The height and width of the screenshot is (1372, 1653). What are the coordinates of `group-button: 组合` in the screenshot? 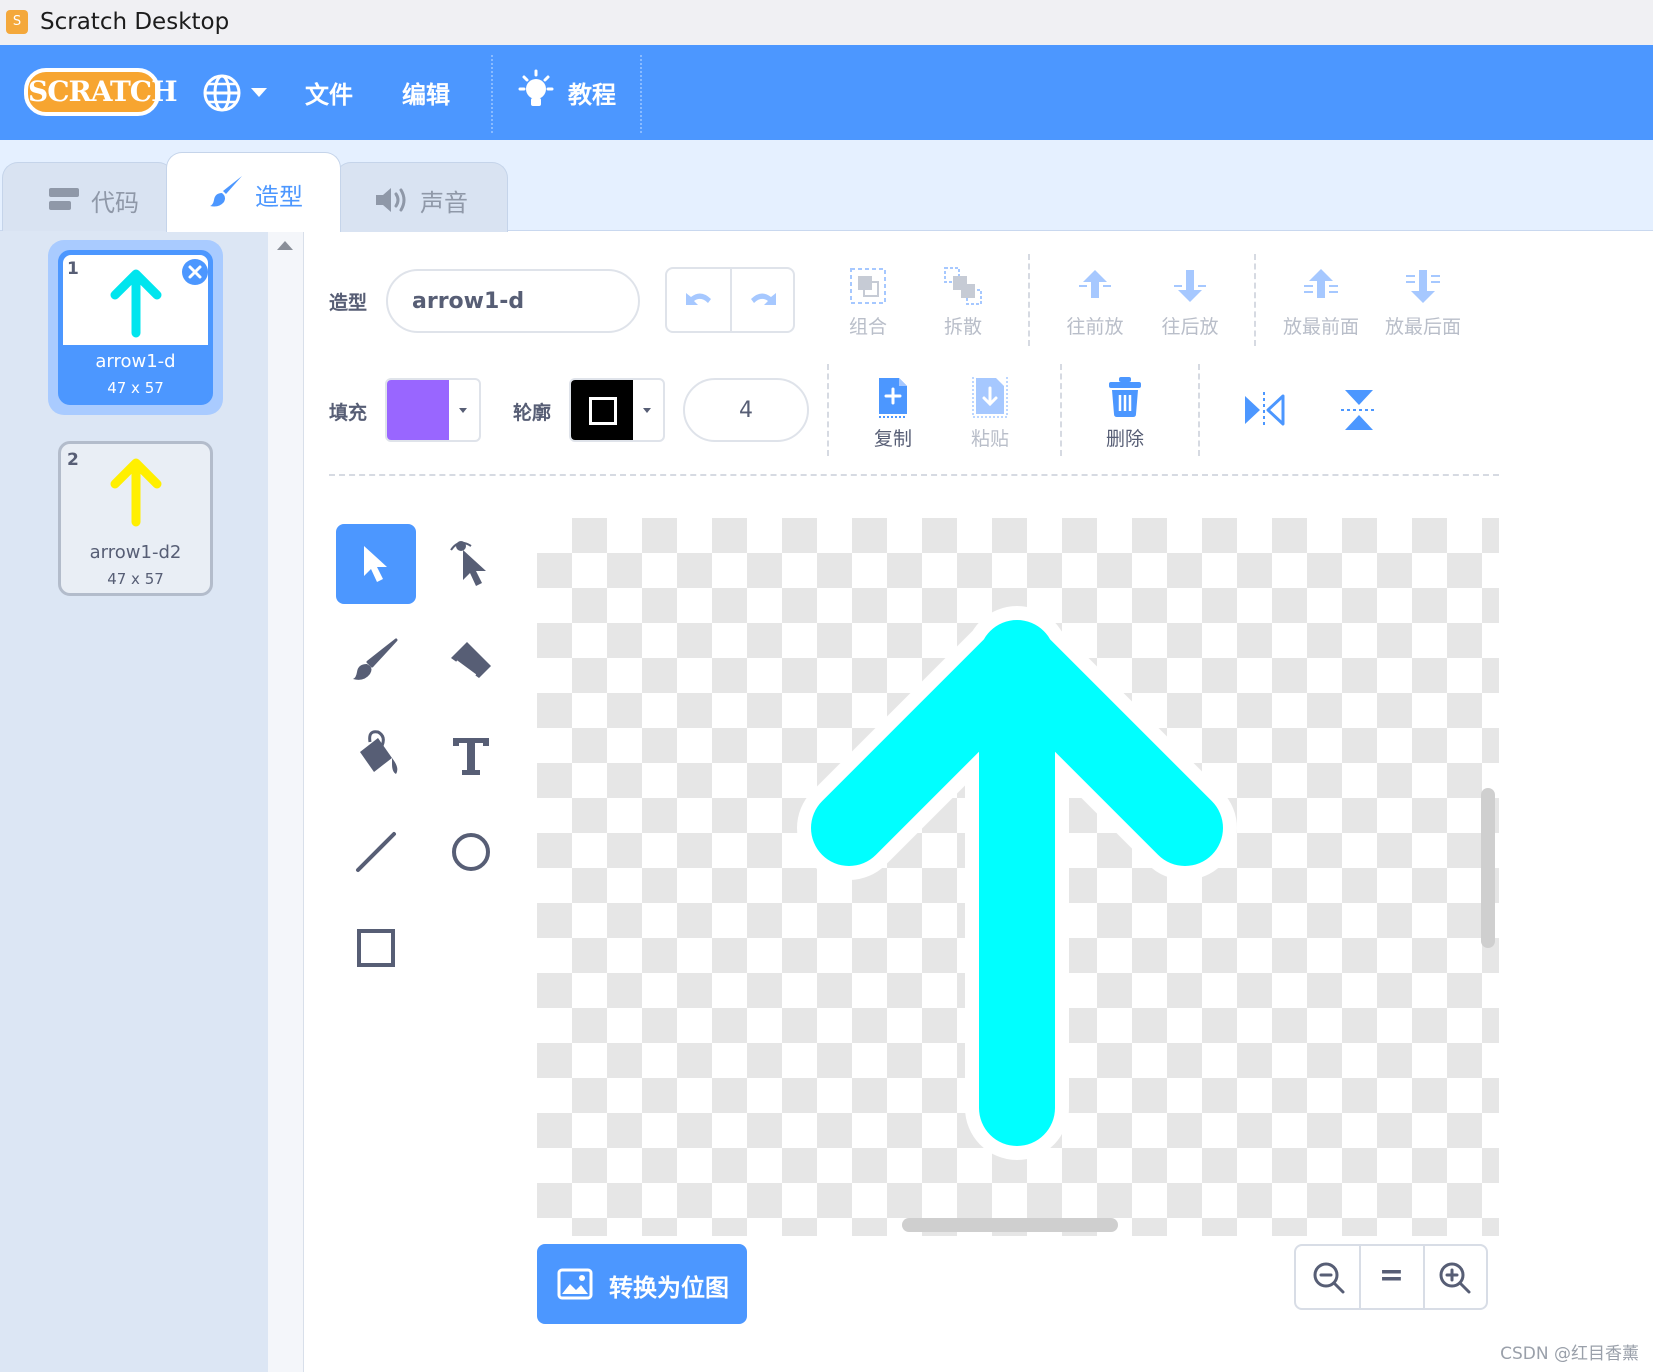 It's located at (868, 302).